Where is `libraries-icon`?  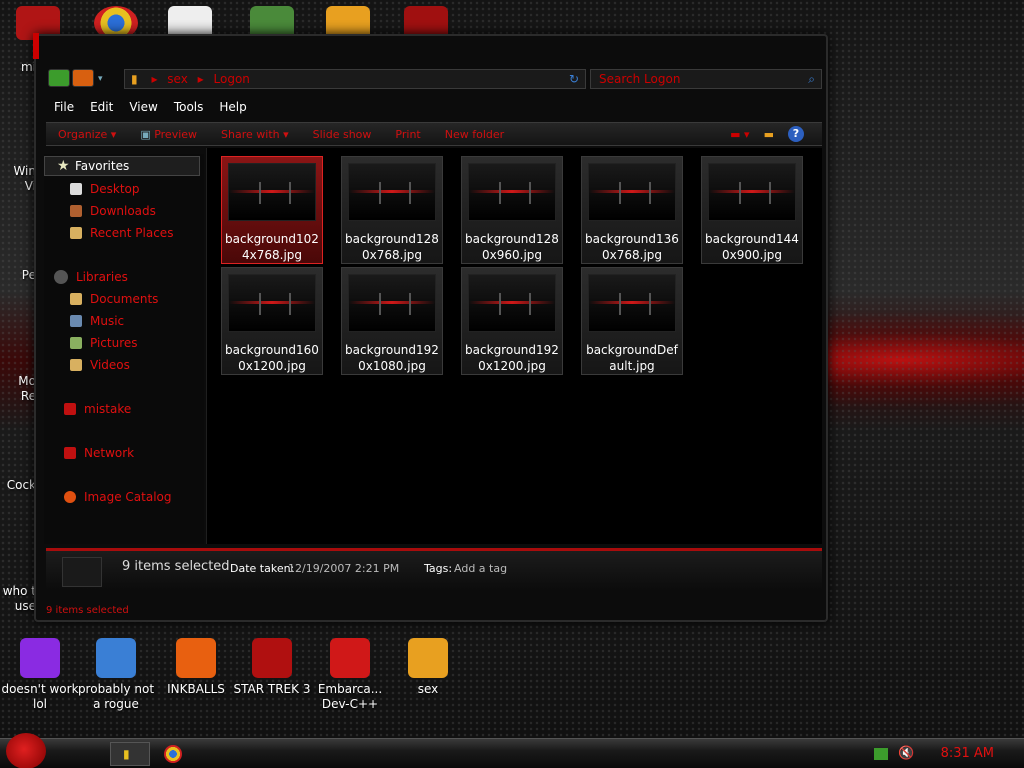 libraries-icon is located at coordinates (61, 277).